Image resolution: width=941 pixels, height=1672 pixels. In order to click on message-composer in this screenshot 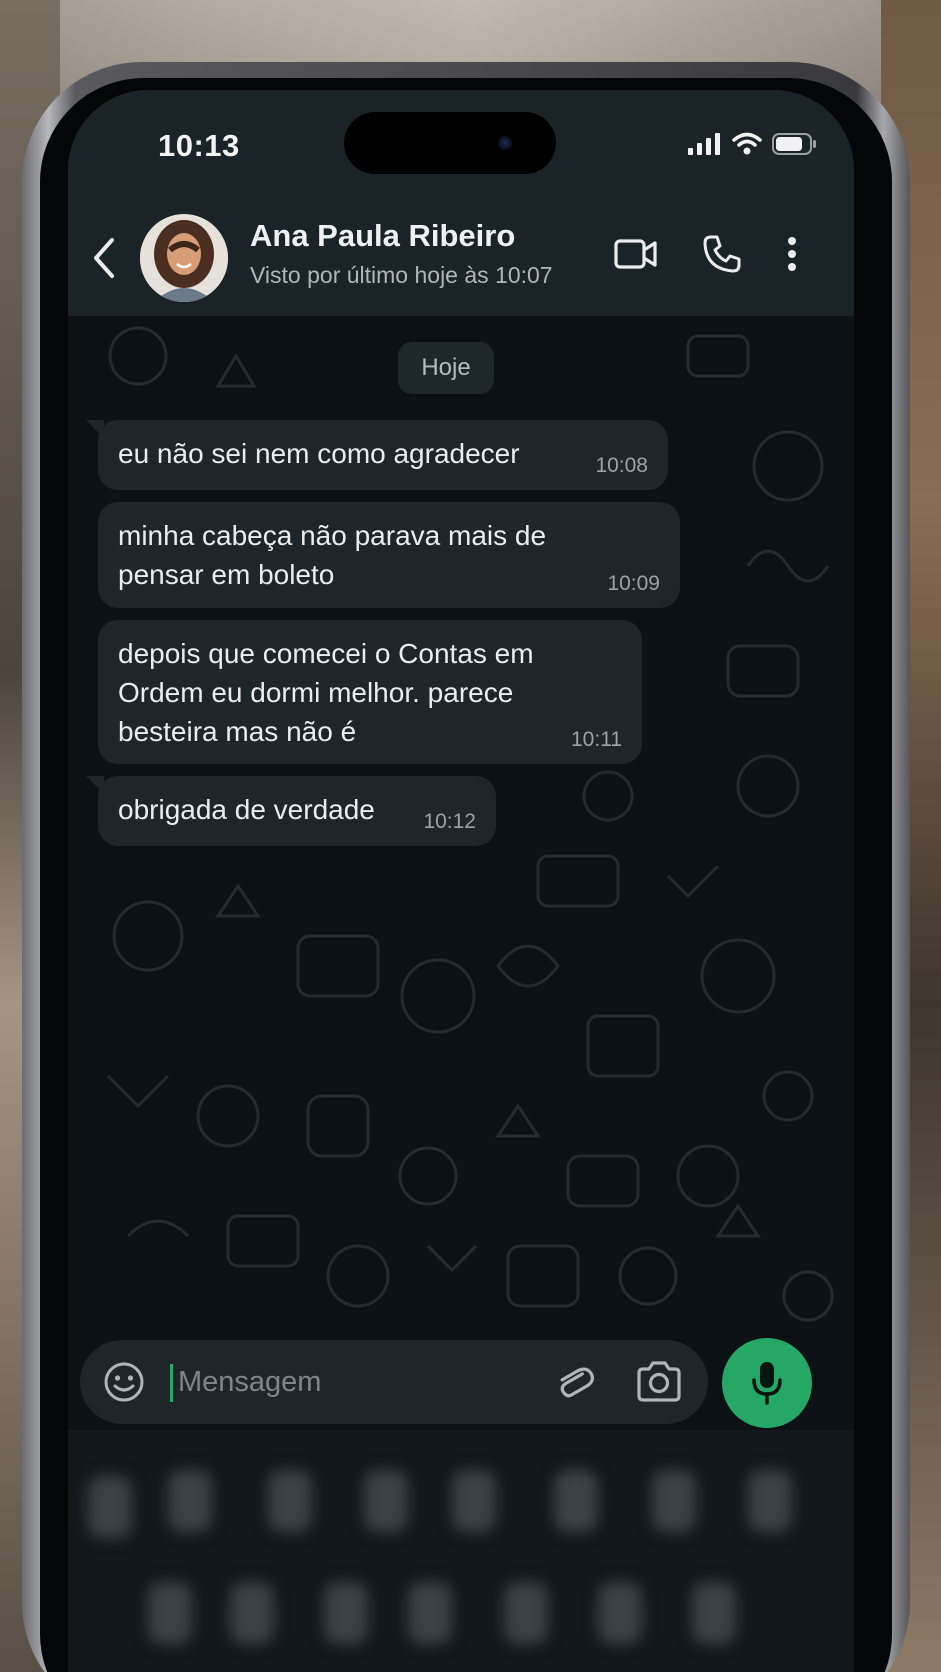, I will do `click(394, 1382)`.